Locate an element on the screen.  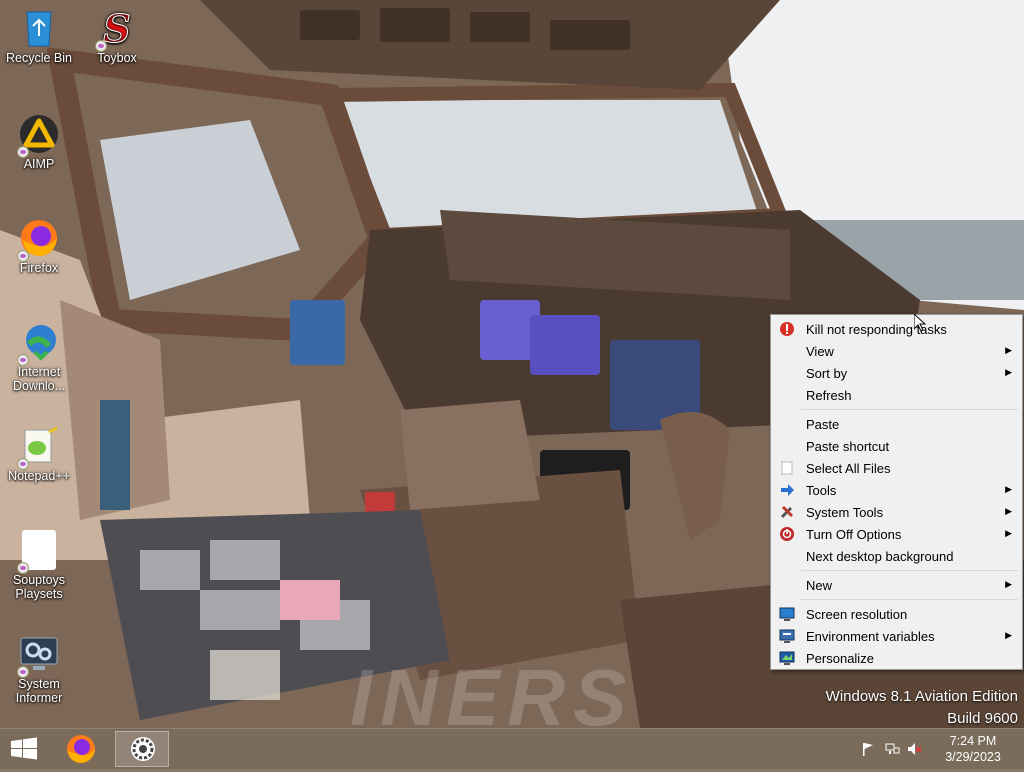
desktop-icon-toybox: S Toybox is located at coordinates (117, 35).